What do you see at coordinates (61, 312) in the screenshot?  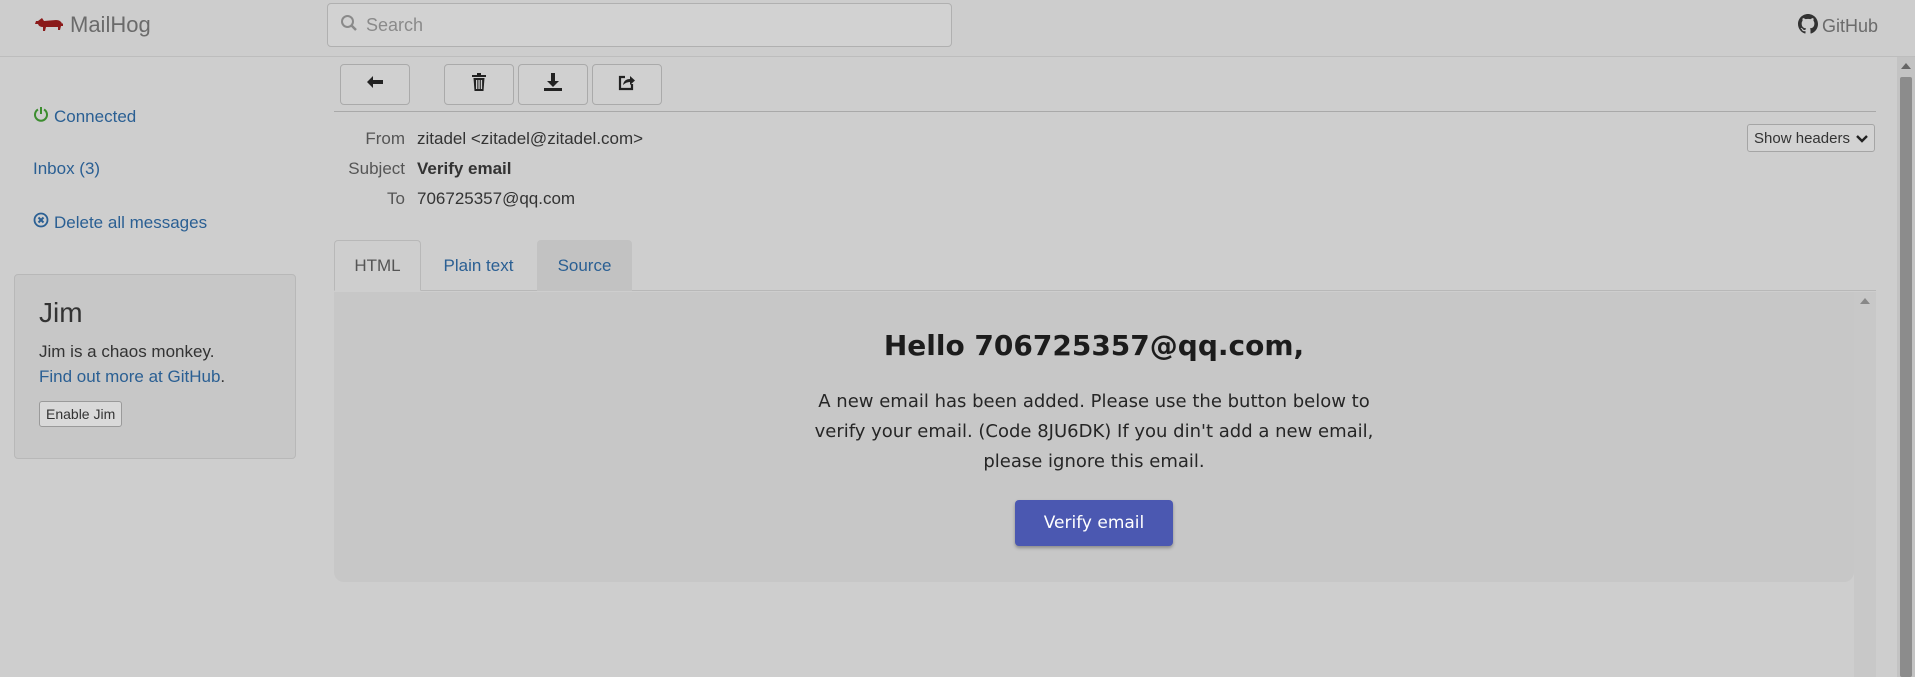 I see `jim-title: Jim` at bounding box center [61, 312].